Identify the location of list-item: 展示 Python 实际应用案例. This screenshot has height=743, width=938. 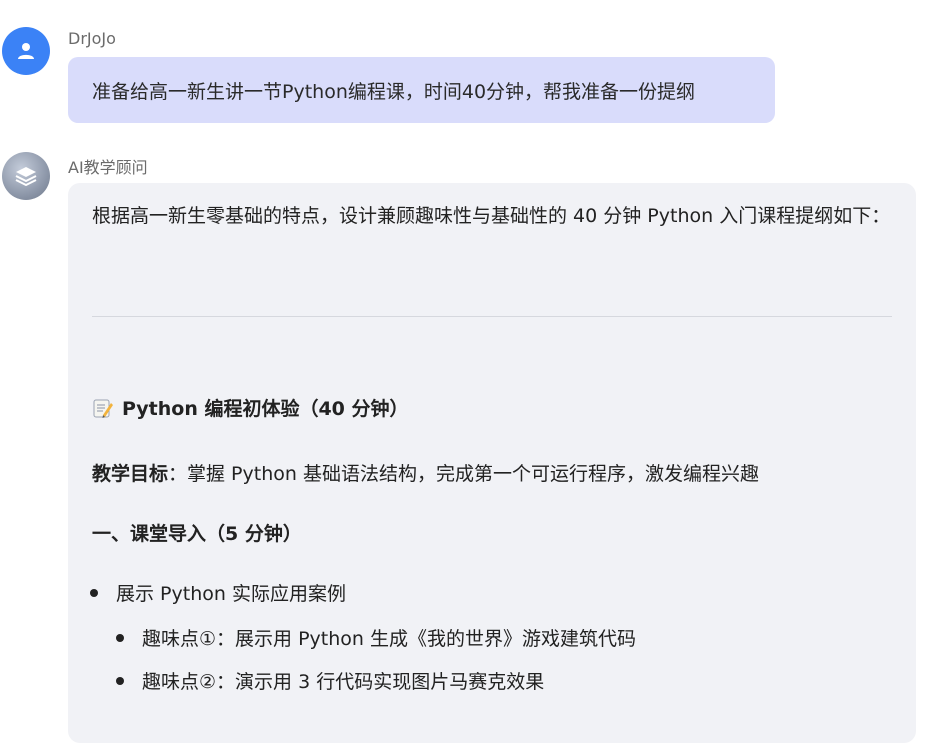
(218, 592).